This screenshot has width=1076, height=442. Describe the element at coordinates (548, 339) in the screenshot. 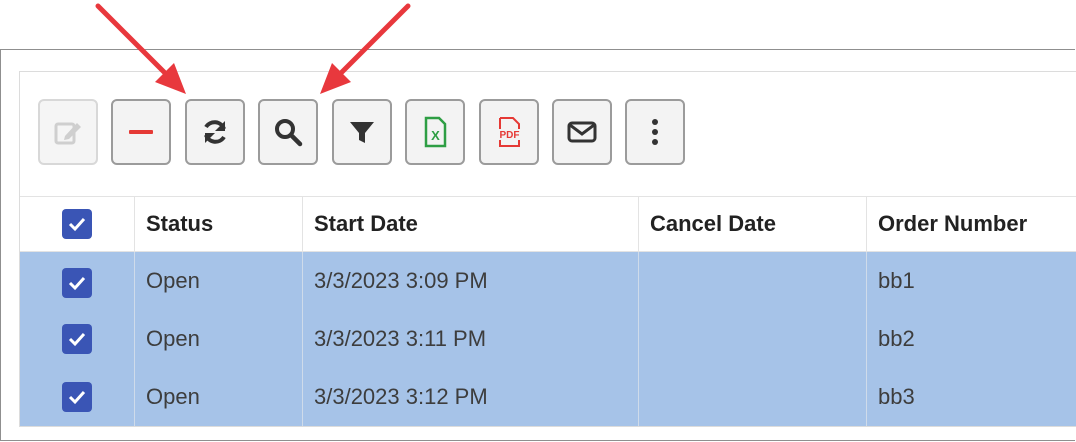

I see `table-row: Open 3/3/2023 3:11 PM bb2` at that location.